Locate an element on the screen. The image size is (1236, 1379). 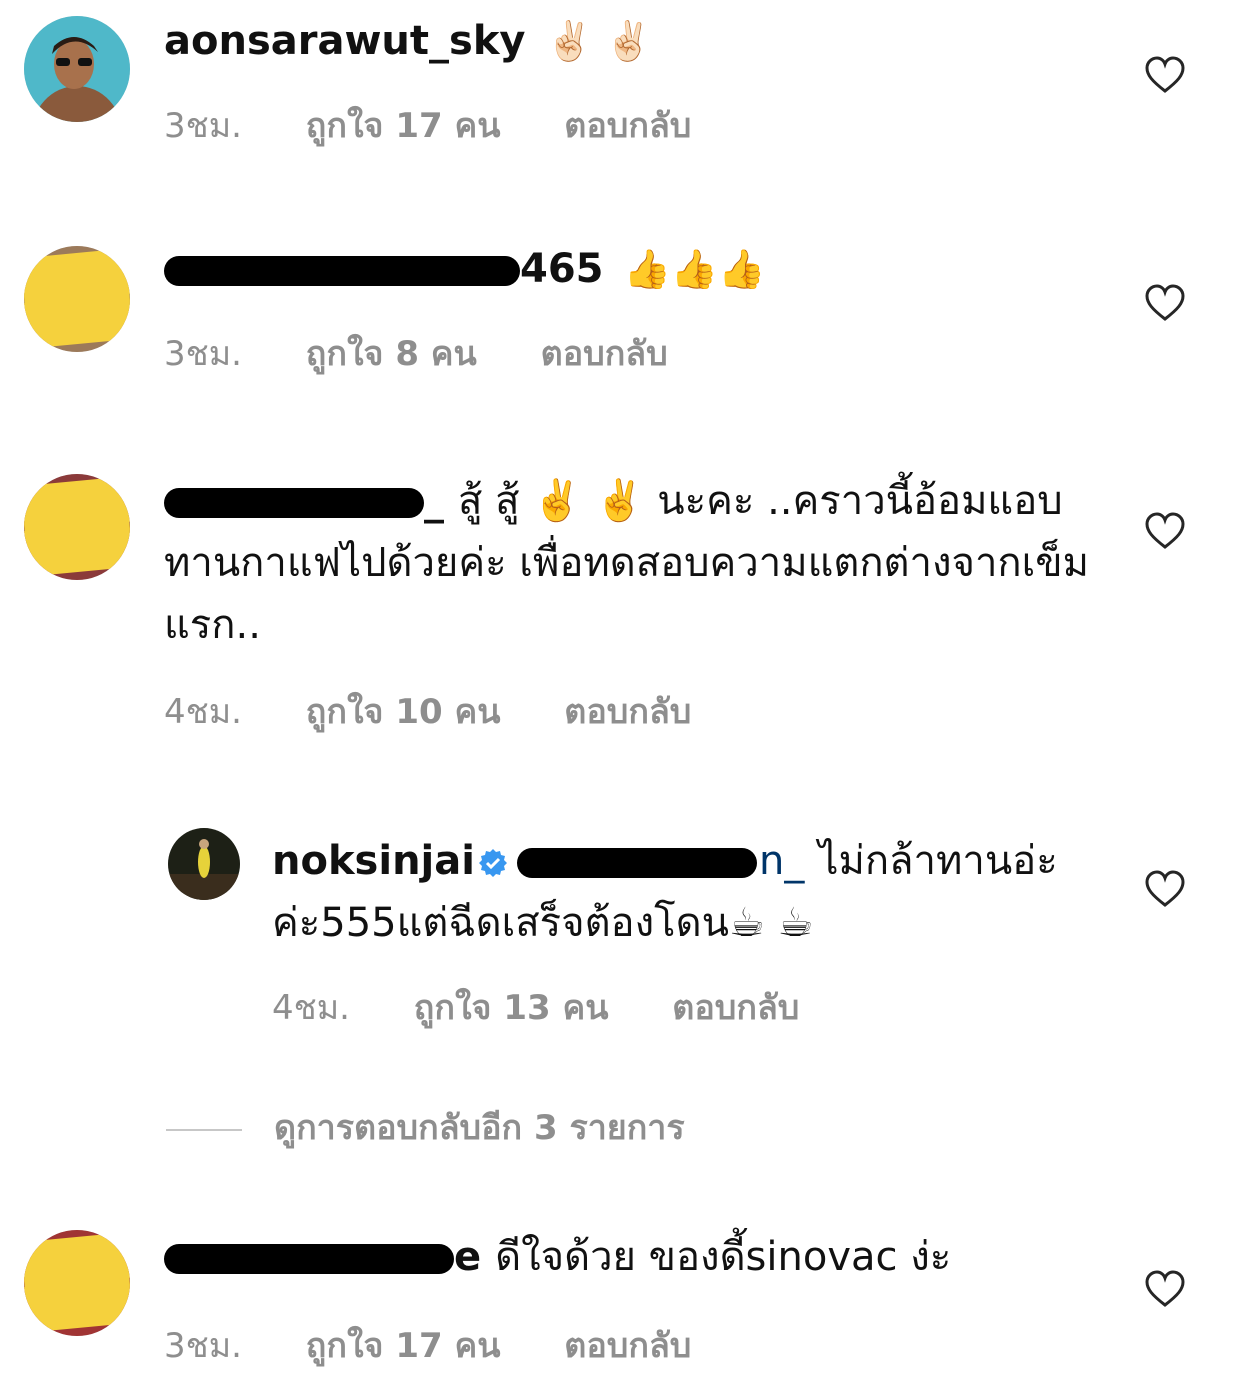
comment-text: aonsarawut_sky ✌🏻 ✌🏻 is located at coordinates (634, 41).